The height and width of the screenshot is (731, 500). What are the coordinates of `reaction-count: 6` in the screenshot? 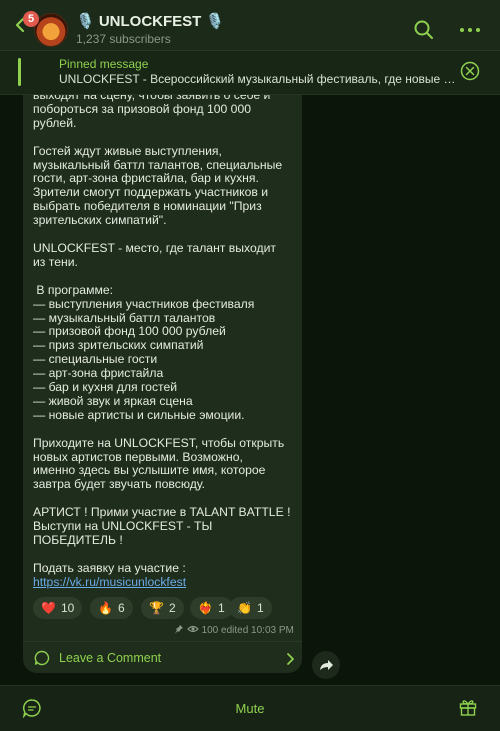 It's located at (121, 608).